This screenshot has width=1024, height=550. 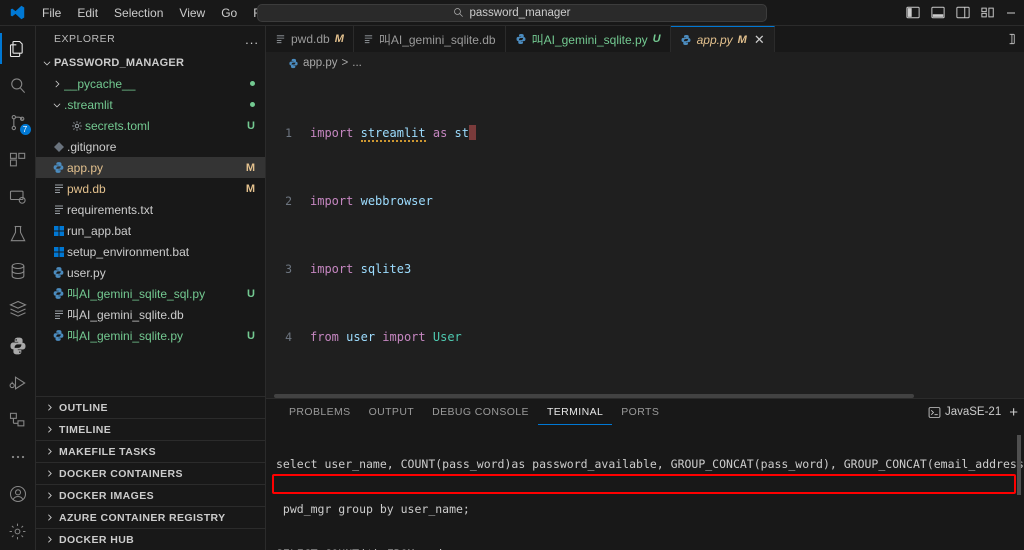 I want to click on customize-layout-icon, so click(x=988, y=12).